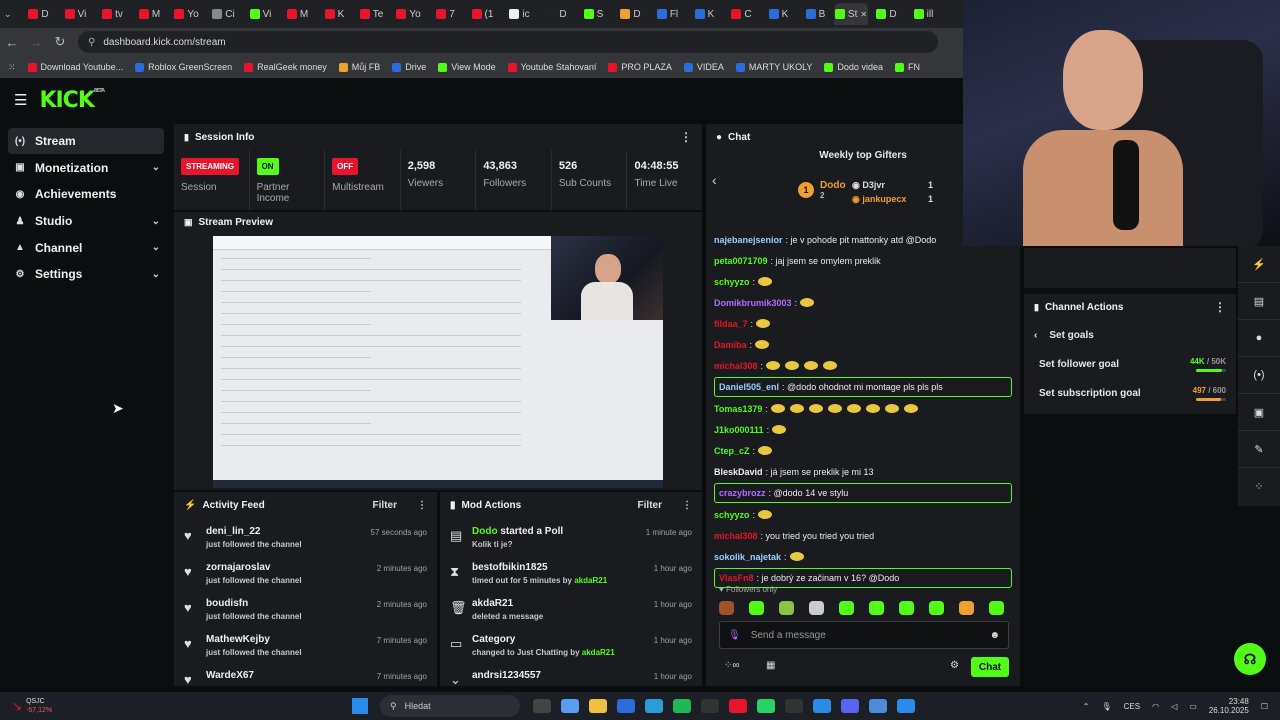 The width and height of the screenshot is (1280, 720). What do you see at coordinates (571, 608) in the screenshot?
I see `mod-action-item: 🗑 akdaR21 deleted a message 1 hour ago` at bounding box center [571, 608].